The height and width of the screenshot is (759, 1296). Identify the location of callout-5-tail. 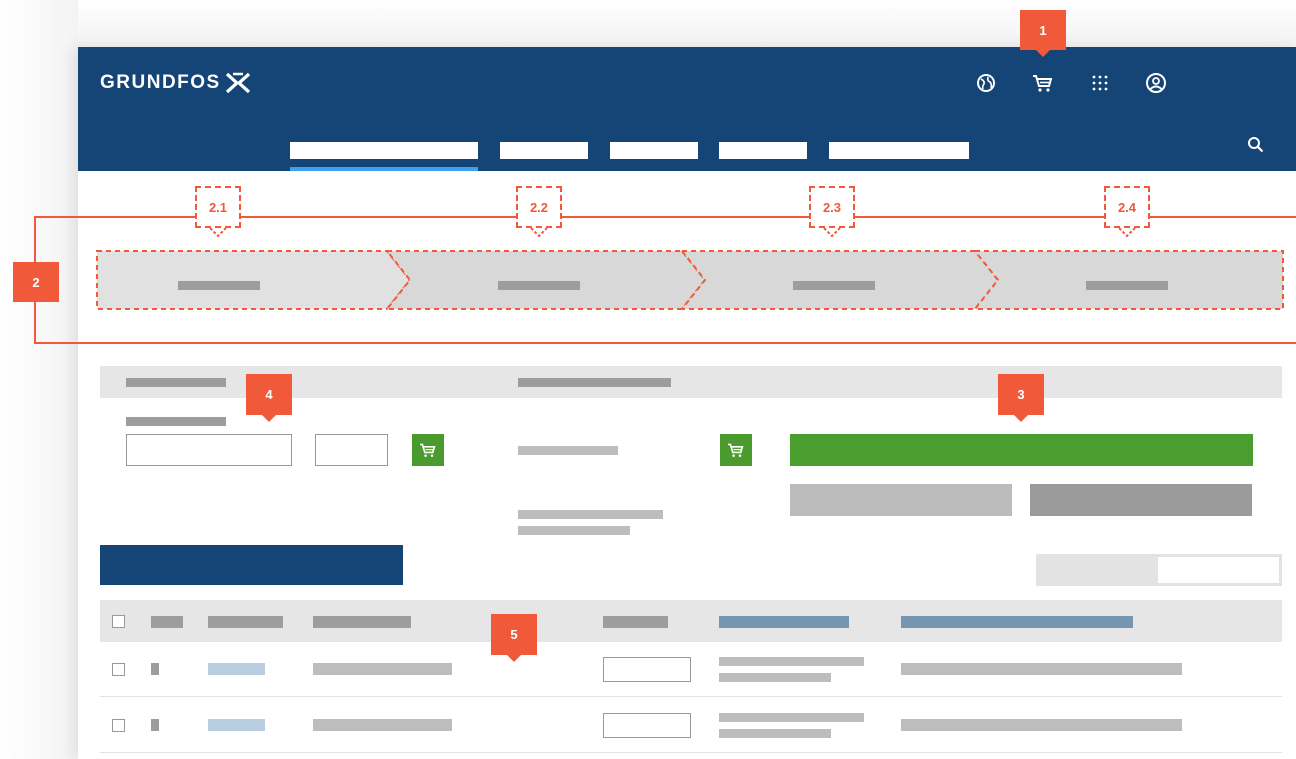
(514, 658).